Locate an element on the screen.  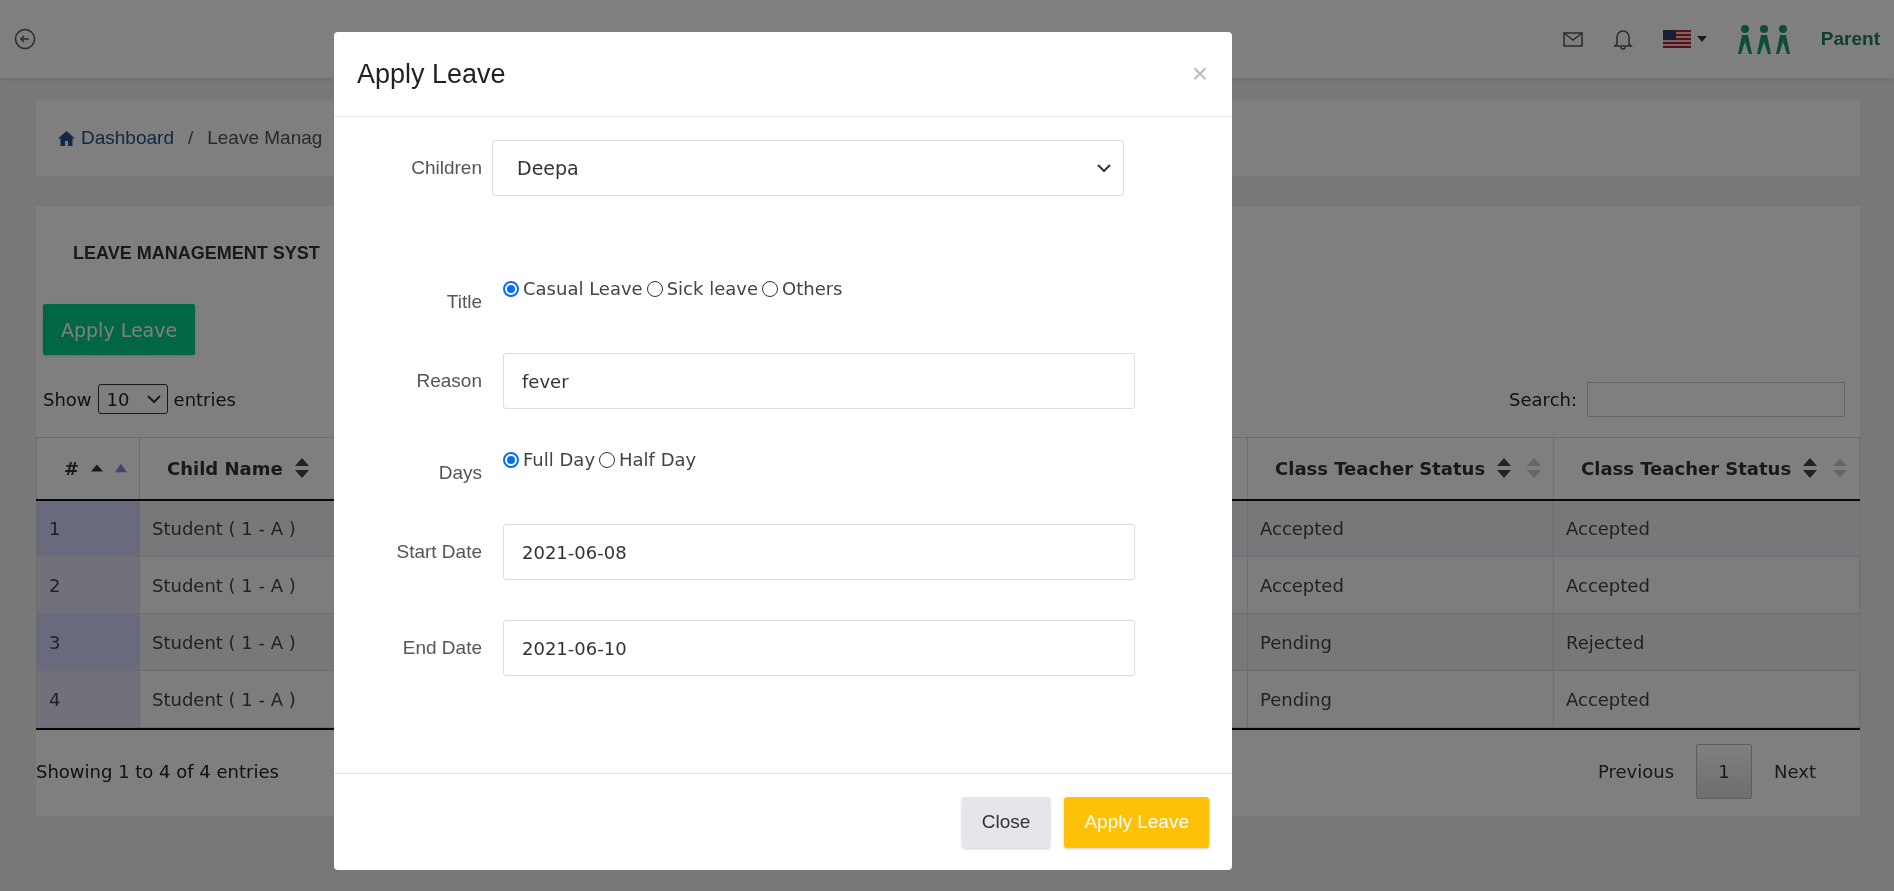
next-link: Next is located at coordinates (1795, 771).